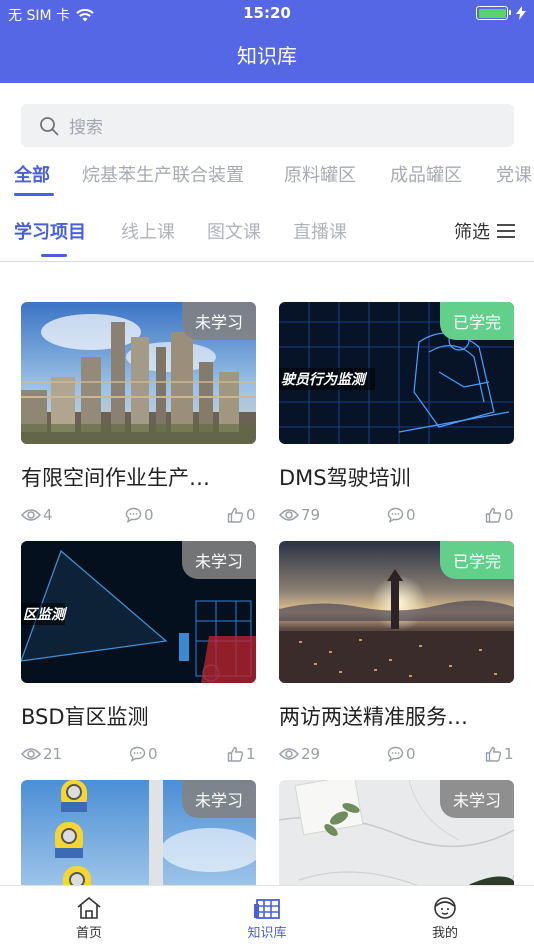 This screenshot has width=534, height=950. What do you see at coordinates (41, 754) in the screenshot?
I see `views-stat: 21` at bounding box center [41, 754].